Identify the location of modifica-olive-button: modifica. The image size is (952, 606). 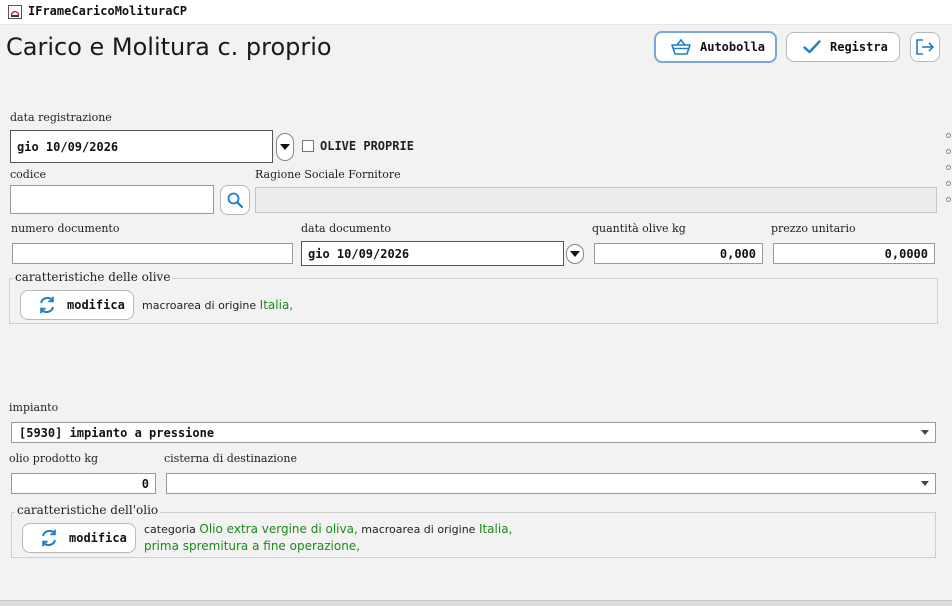
(77, 305).